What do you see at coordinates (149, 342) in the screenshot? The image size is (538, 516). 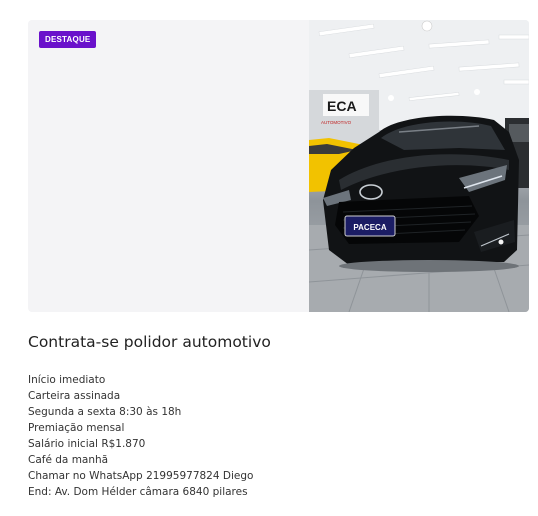 I see `listing-title: Contrata-se polidor automotivo` at bounding box center [149, 342].